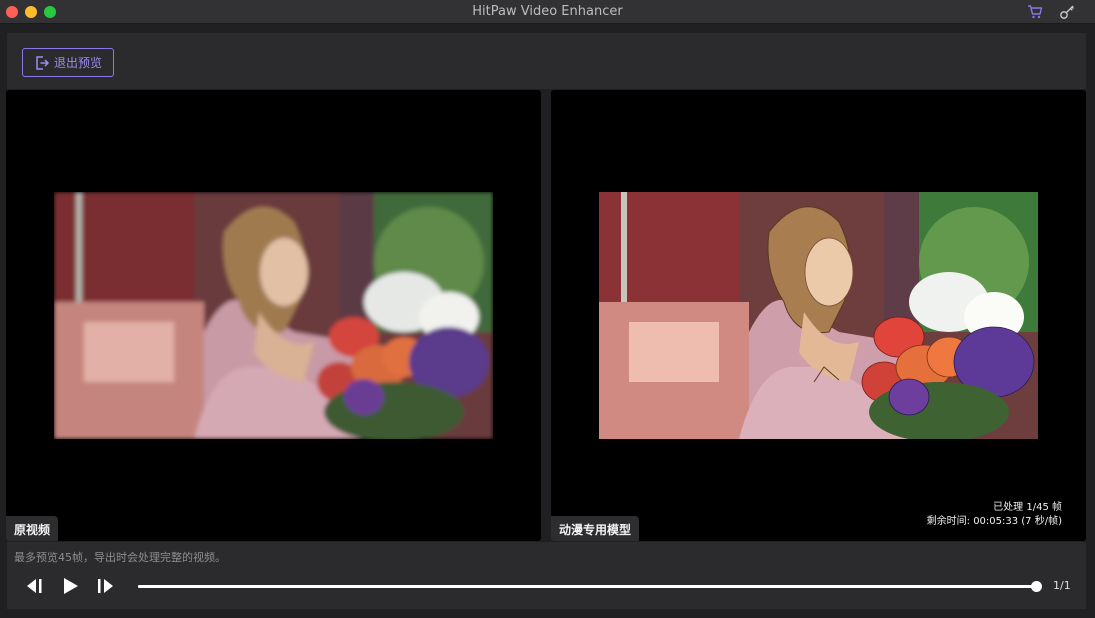 The width and height of the screenshot is (1095, 618). What do you see at coordinates (994, 521) in the screenshot?
I see `remaining-time-text: 剩余时间: 00:05:33 (7 秒/帧)` at bounding box center [994, 521].